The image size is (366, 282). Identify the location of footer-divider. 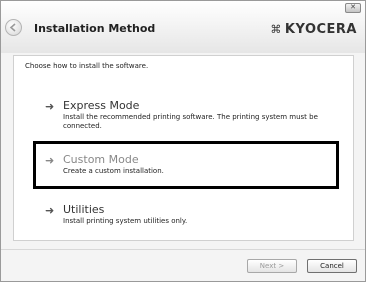
(183, 249).